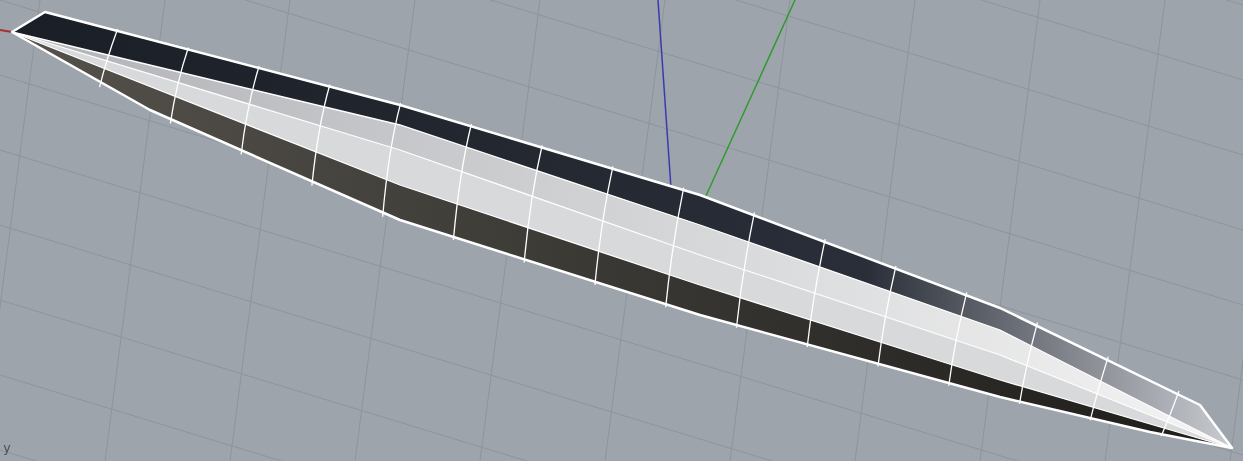 This screenshot has height=461, width=1243. Describe the element at coordinates (6, 31) in the screenshot. I see `x-axis-line` at that location.